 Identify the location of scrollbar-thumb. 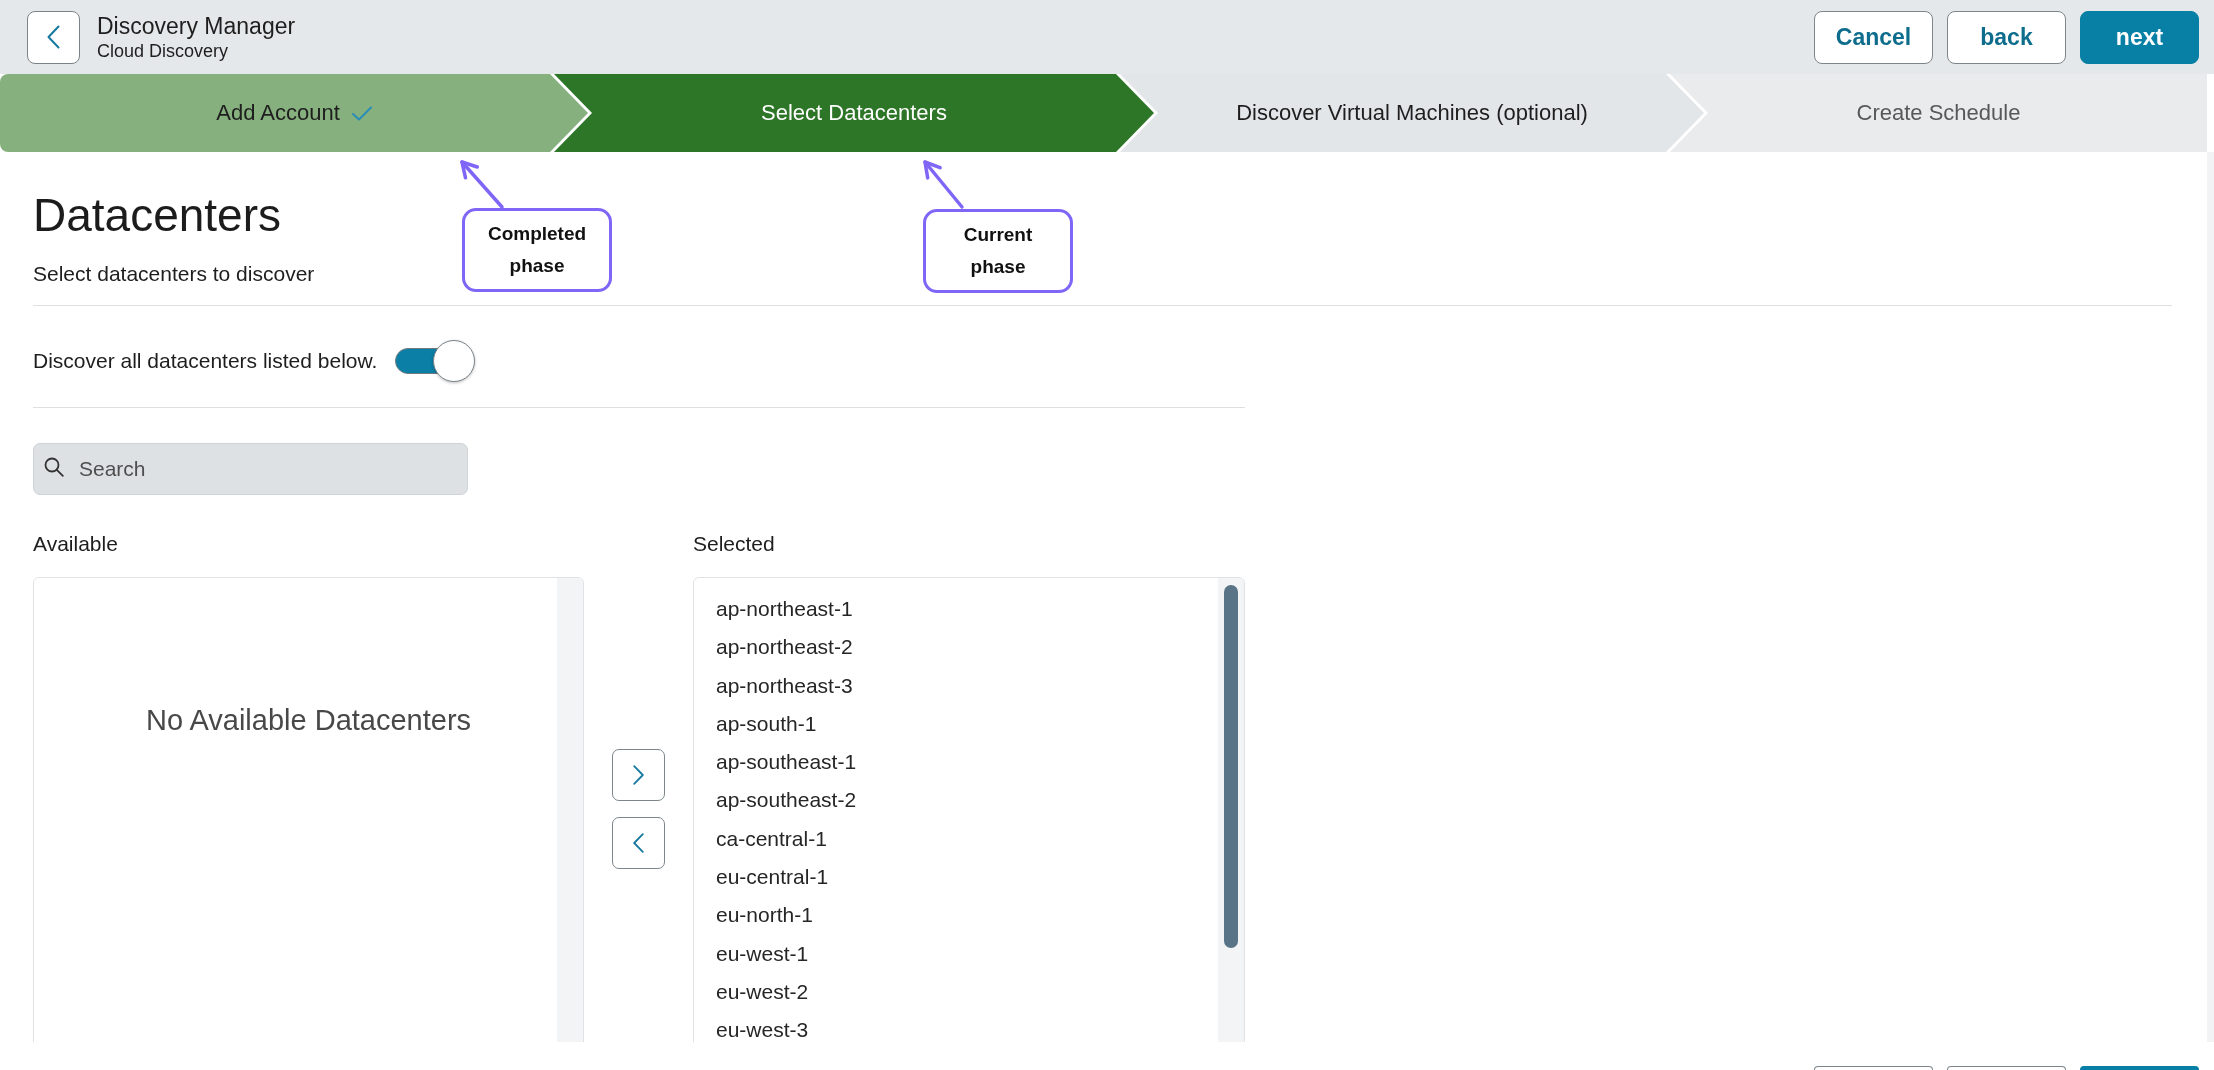
(1231, 766).